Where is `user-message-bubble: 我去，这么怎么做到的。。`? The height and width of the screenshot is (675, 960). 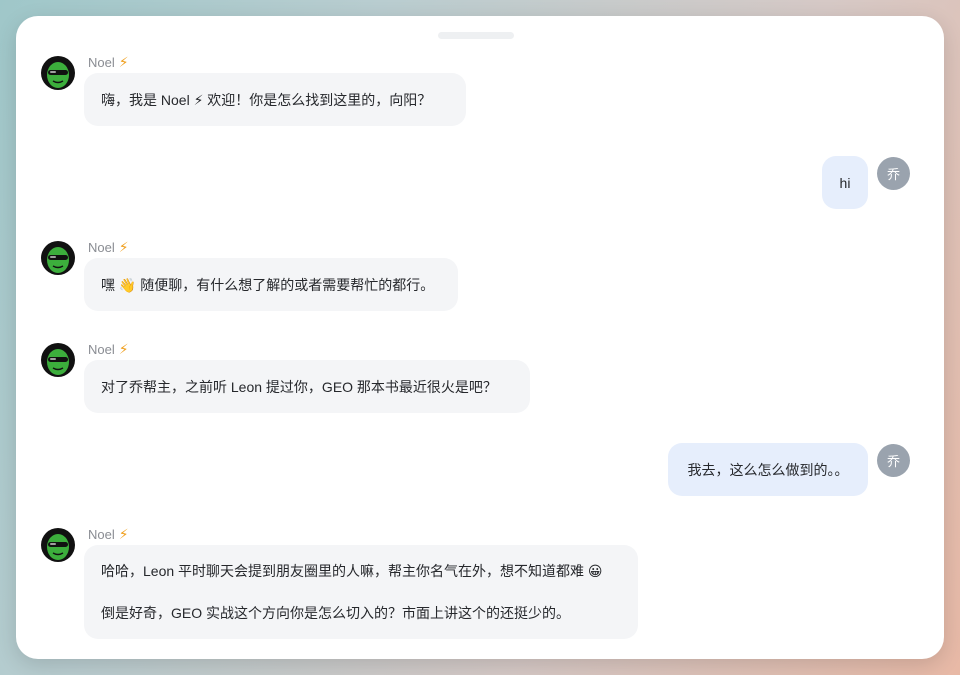
user-message-bubble: 我去，这么怎么做到的。。 is located at coordinates (768, 469).